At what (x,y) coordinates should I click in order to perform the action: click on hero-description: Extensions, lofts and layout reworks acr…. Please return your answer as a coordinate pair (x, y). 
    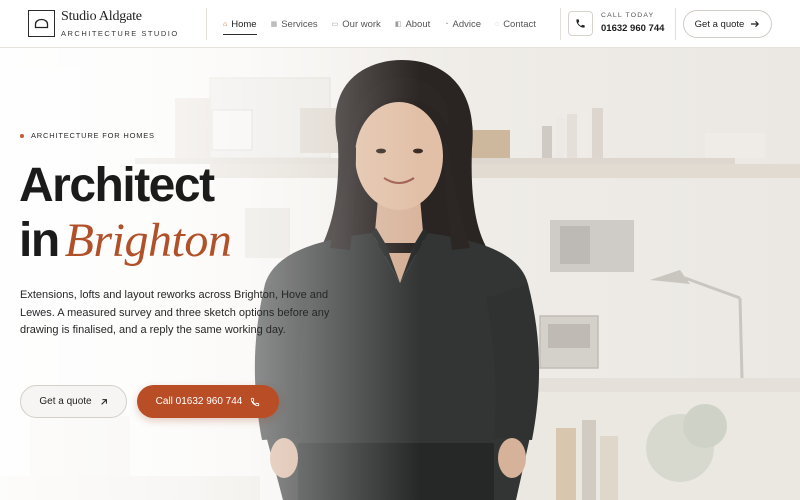
    Looking at the image, I should click on (175, 312).